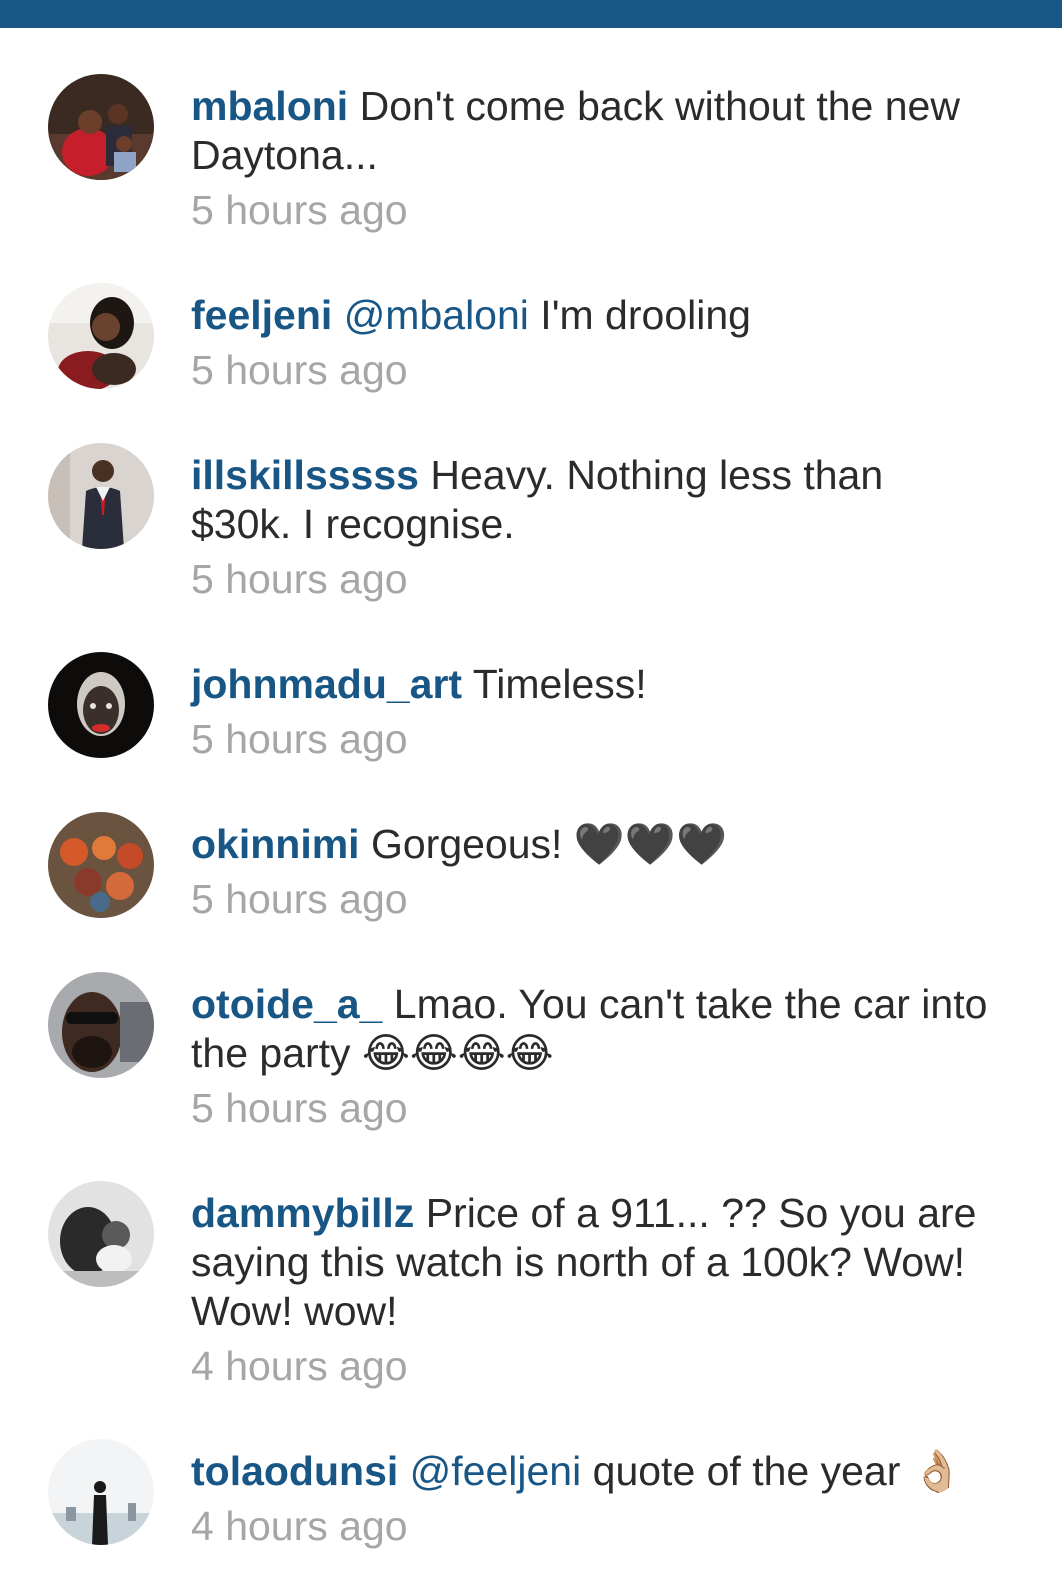 The image size is (1062, 1584). I want to click on username-link: tolaodunsi, so click(294, 1471).